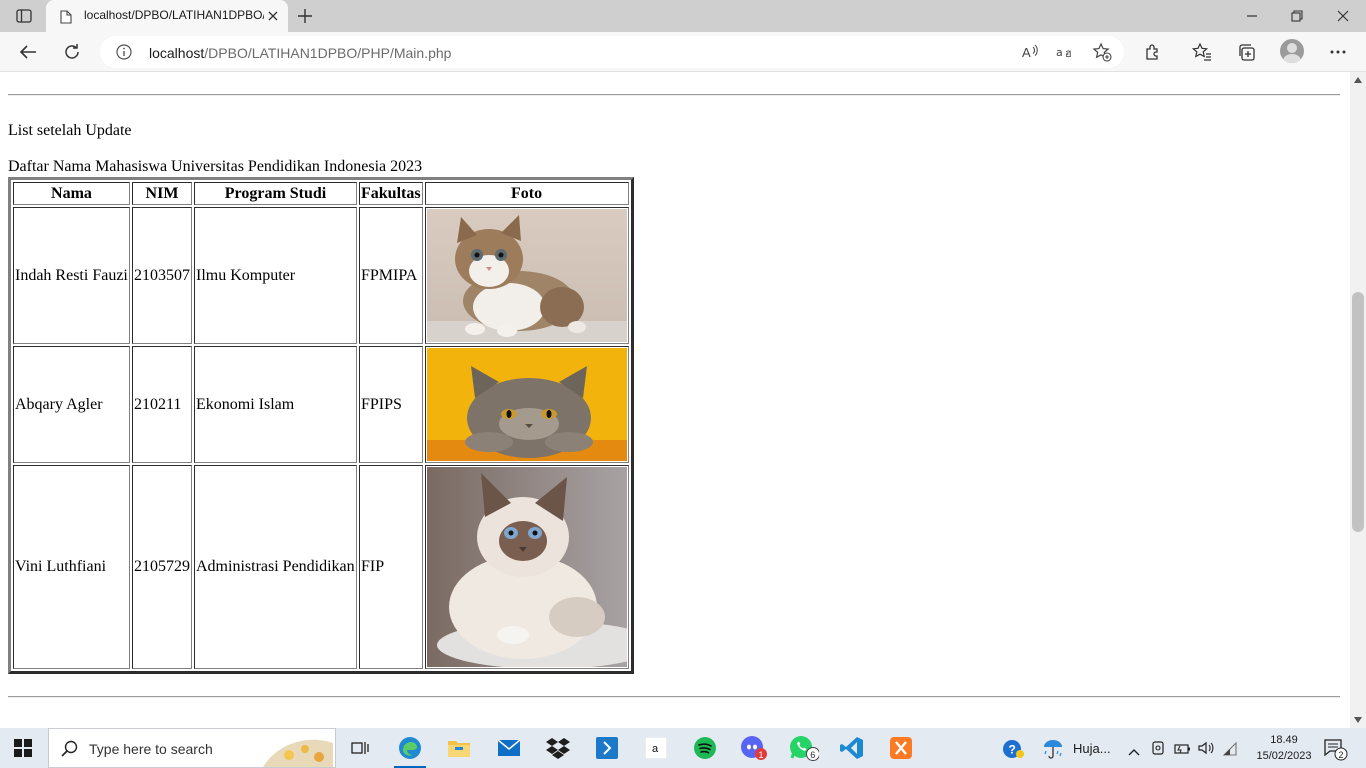 This screenshot has height=768, width=1366. What do you see at coordinates (275, 567) in the screenshot?
I see `cell-program-studi: Administrasi Pendidikan` at bounding box center [275, 567].